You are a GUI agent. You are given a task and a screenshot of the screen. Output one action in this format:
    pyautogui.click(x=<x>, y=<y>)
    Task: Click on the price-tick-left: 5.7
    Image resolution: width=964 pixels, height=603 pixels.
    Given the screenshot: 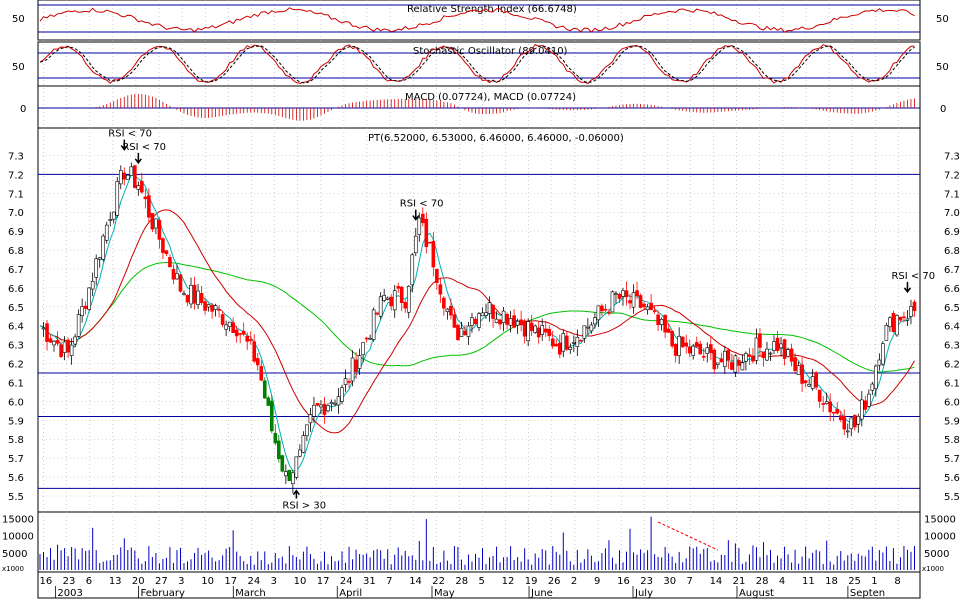 What is the action you would take?
    pyautogui.click(x=16, y=459)
    